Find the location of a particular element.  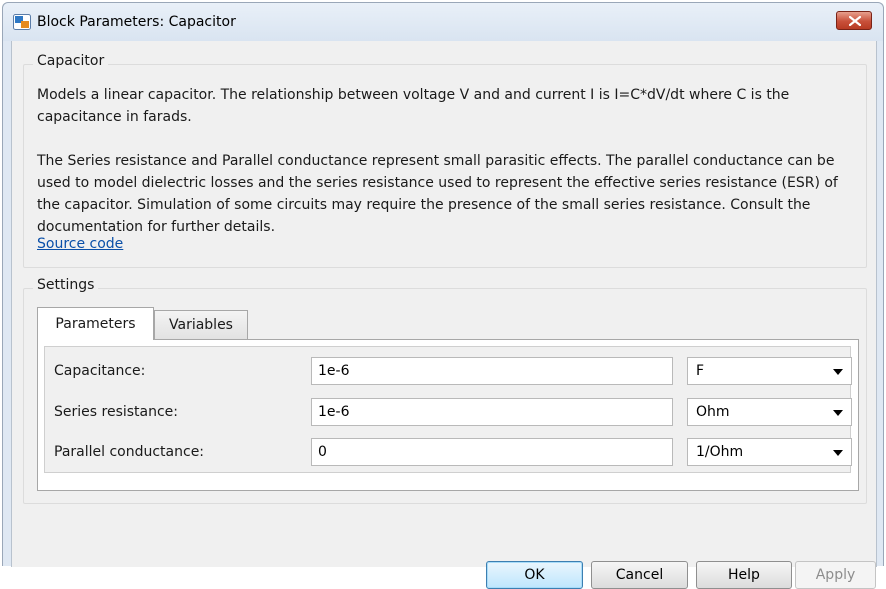

parallel-conductance-unit-value: 1/Ohm is located at coordinates (720, 452).